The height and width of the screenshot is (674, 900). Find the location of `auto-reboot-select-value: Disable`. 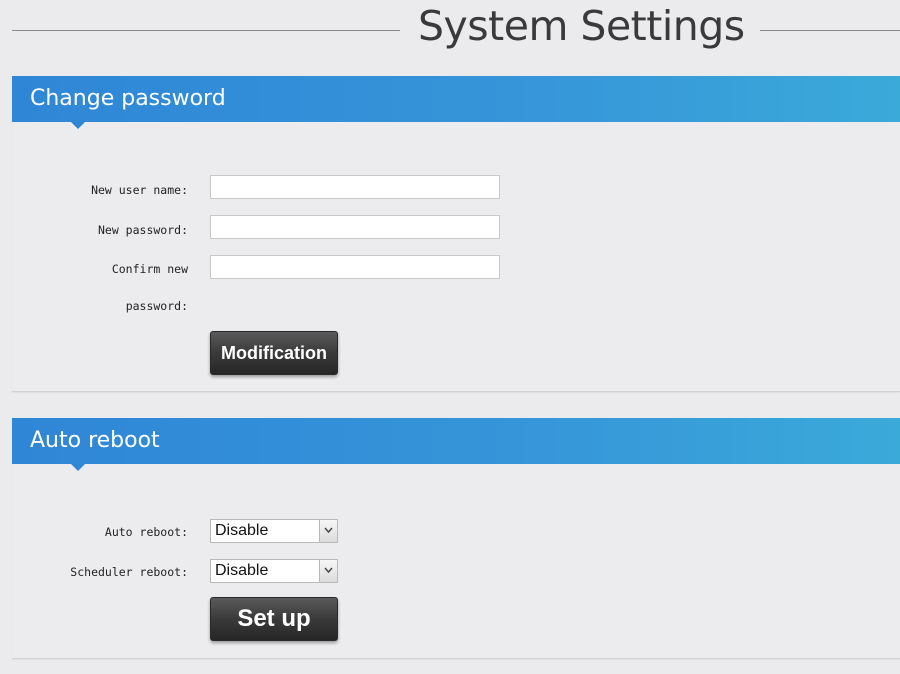

auto-reboot-select-value: Disable is located at coordinates (242, 530).